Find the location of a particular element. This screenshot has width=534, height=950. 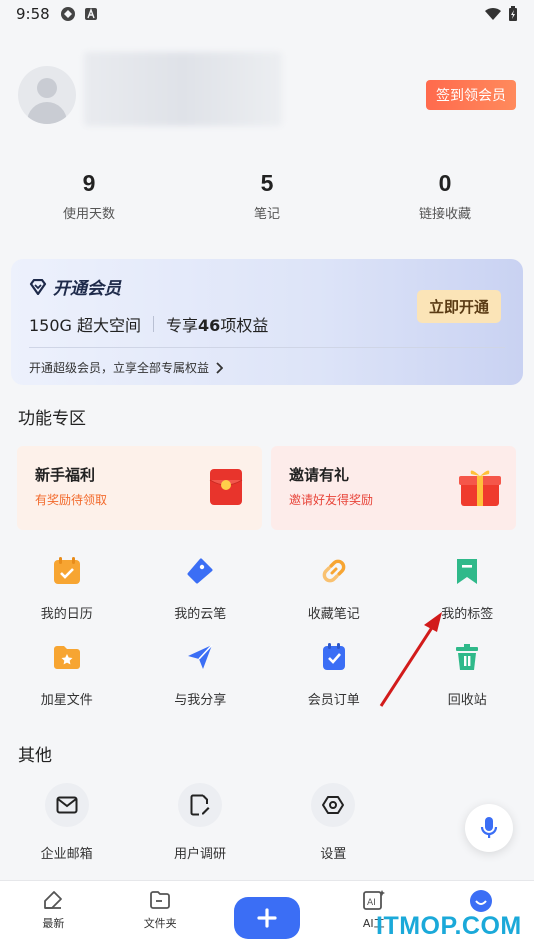

stat-label: 使用天数 is located at coordinates (88, 214).